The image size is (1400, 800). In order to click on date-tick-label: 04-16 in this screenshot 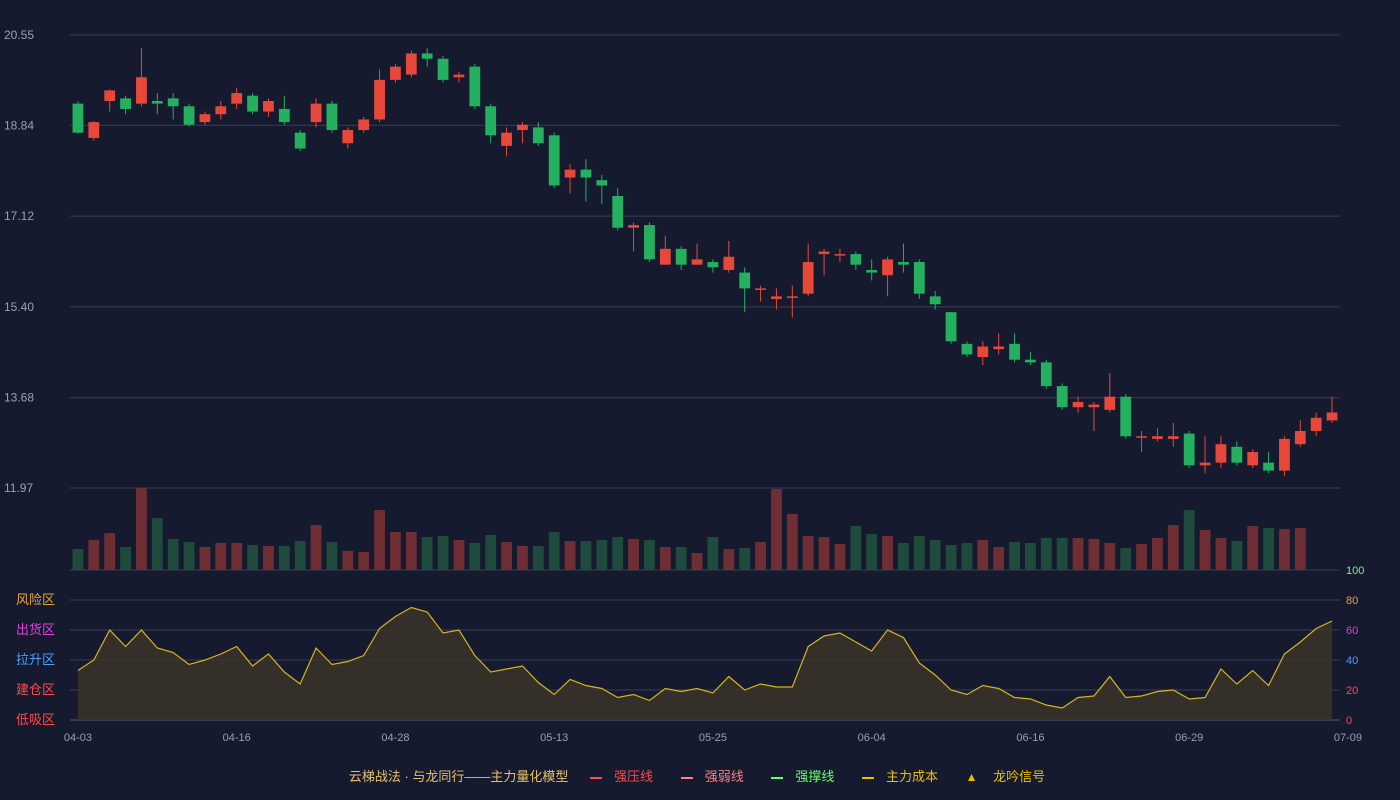, I will do `click(237, 738)`.